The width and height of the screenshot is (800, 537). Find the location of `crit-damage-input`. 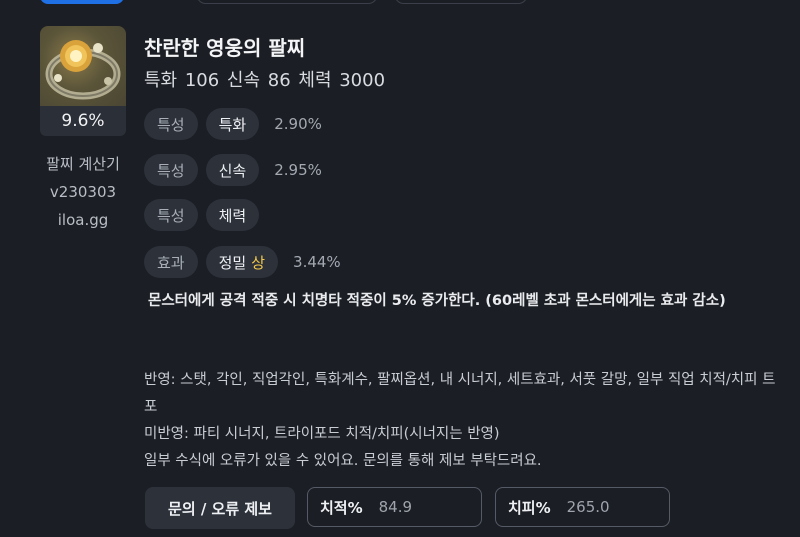

crit-damage-input is located at coordinates (606, 507).